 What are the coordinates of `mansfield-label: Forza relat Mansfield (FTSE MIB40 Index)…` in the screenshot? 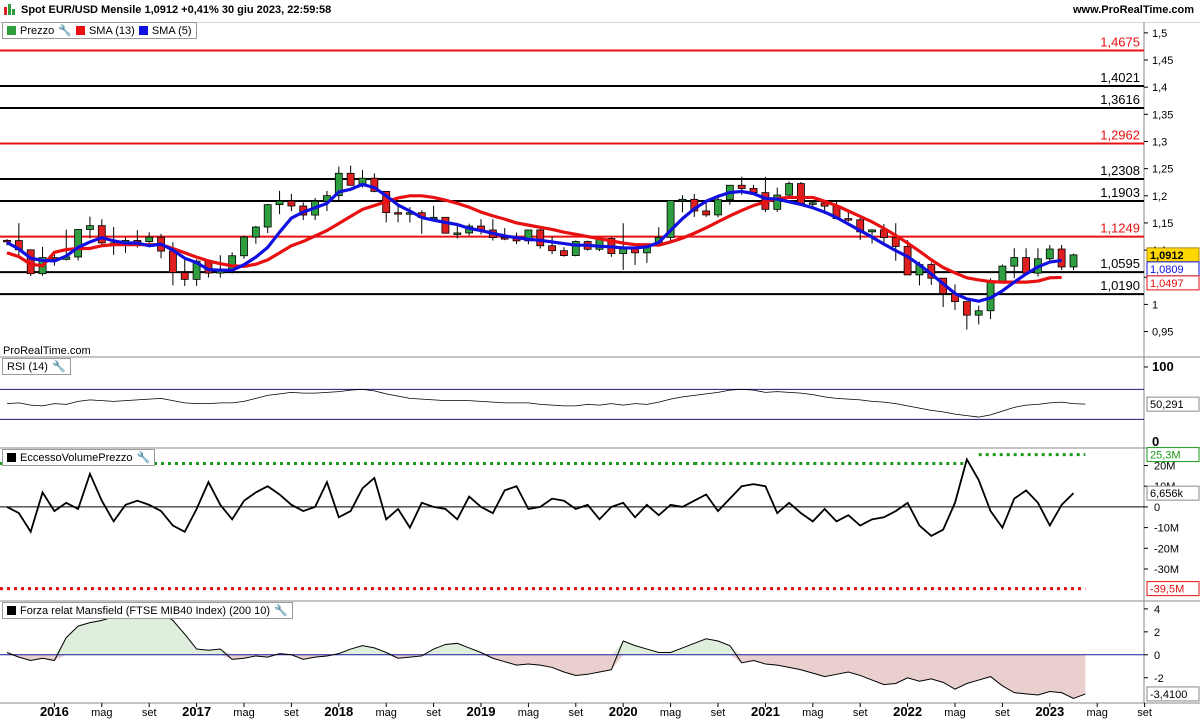 It's located at (145, 611).